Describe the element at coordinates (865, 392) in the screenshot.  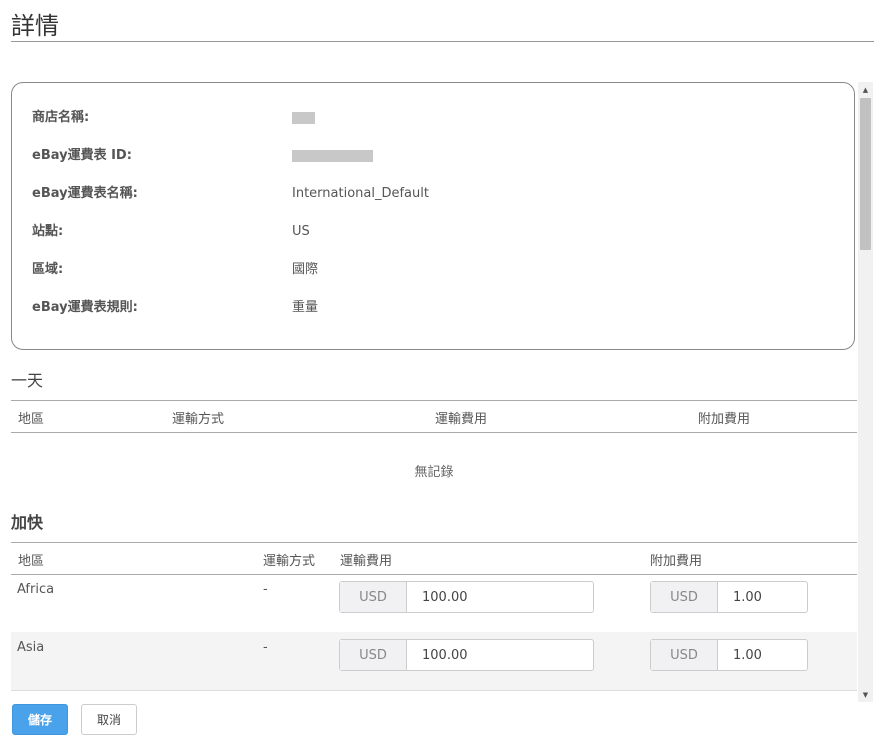
I see `vertical-scrollbar: ▲ ▼` at that location.